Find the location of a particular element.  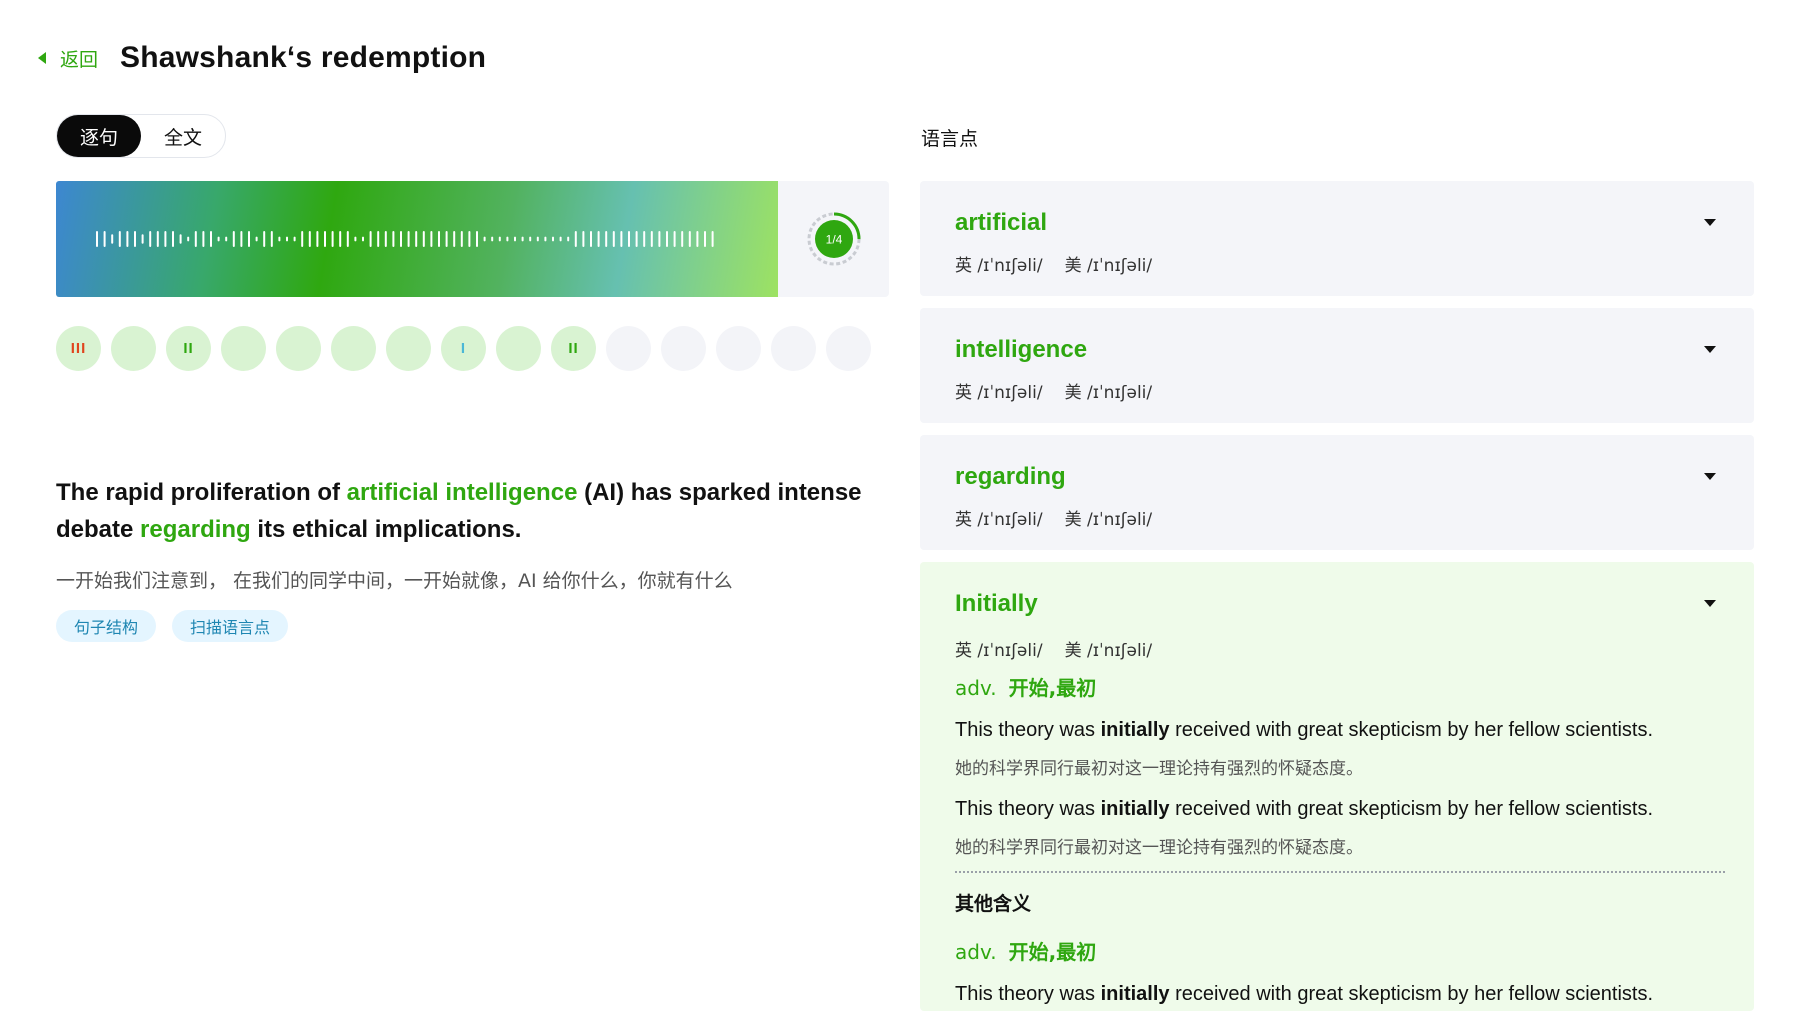

language-point-card: artificial 英 /ɪˈnɪʃəli/美 /ɪˈnɪʃəli/ is located at coordinates (1337, 238).